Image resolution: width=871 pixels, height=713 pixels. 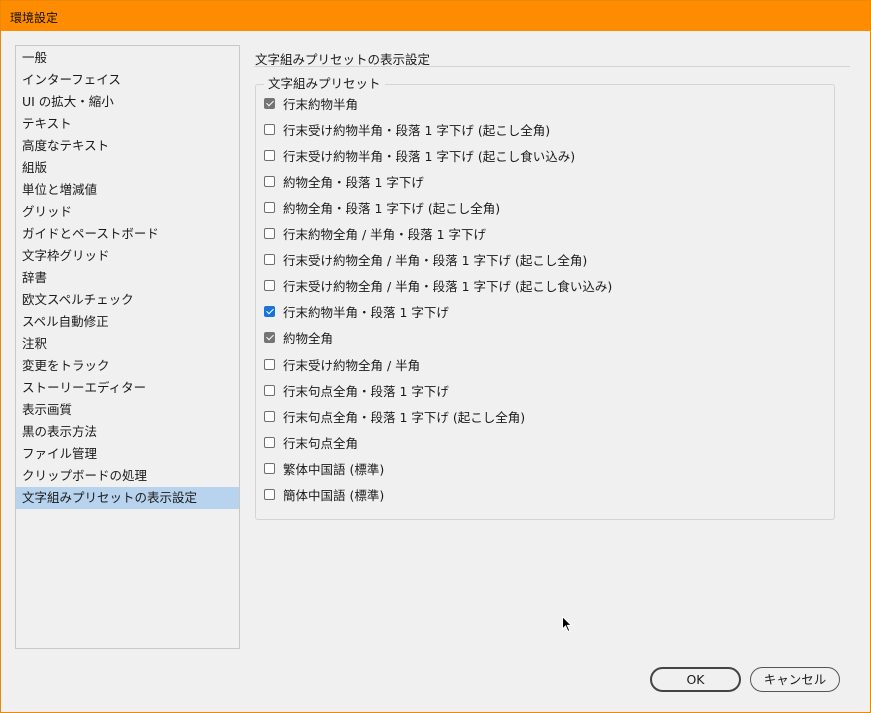 I want to click on preset-option: 行末句点全角, so click(x=544, y=442).